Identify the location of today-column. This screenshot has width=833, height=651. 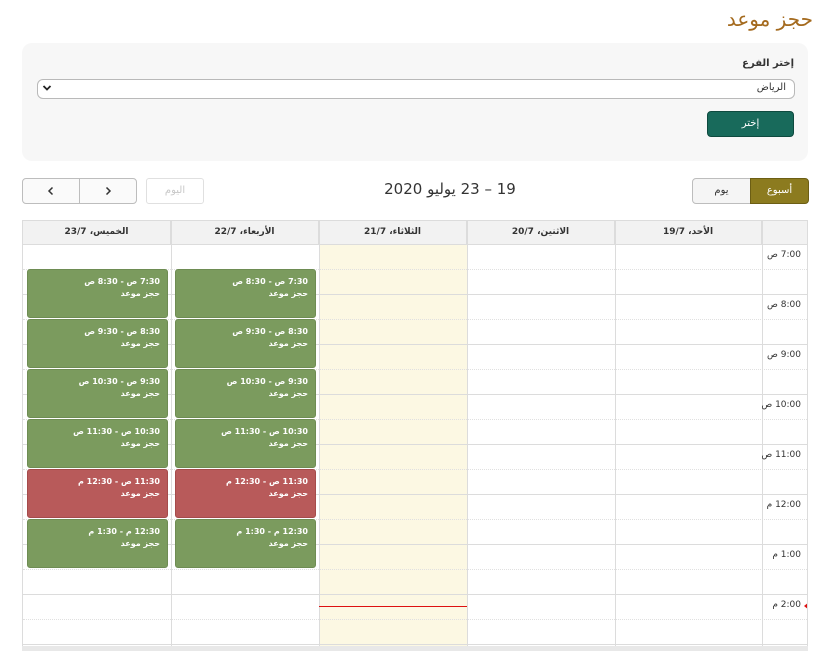
(393, 445).